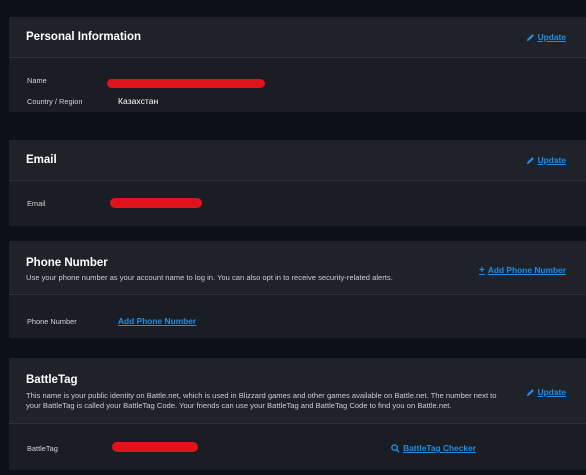  Describe the element at coordinates (526, 270) in the screenshot. I see `add-phone-label: Add Phone Number` at that location.